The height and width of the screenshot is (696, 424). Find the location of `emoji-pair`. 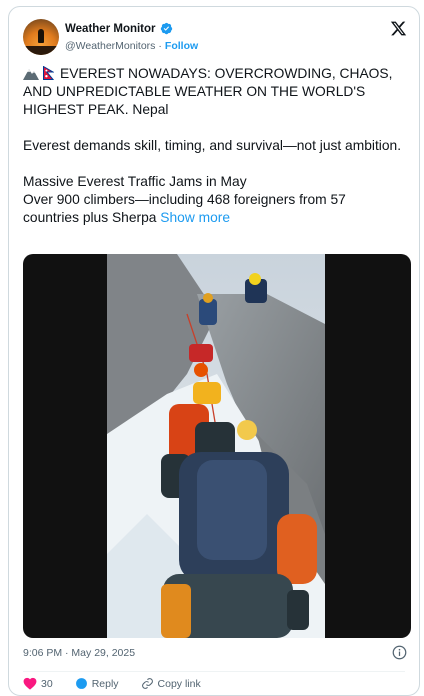

emoji-pair is located at coordinates (38, 73).